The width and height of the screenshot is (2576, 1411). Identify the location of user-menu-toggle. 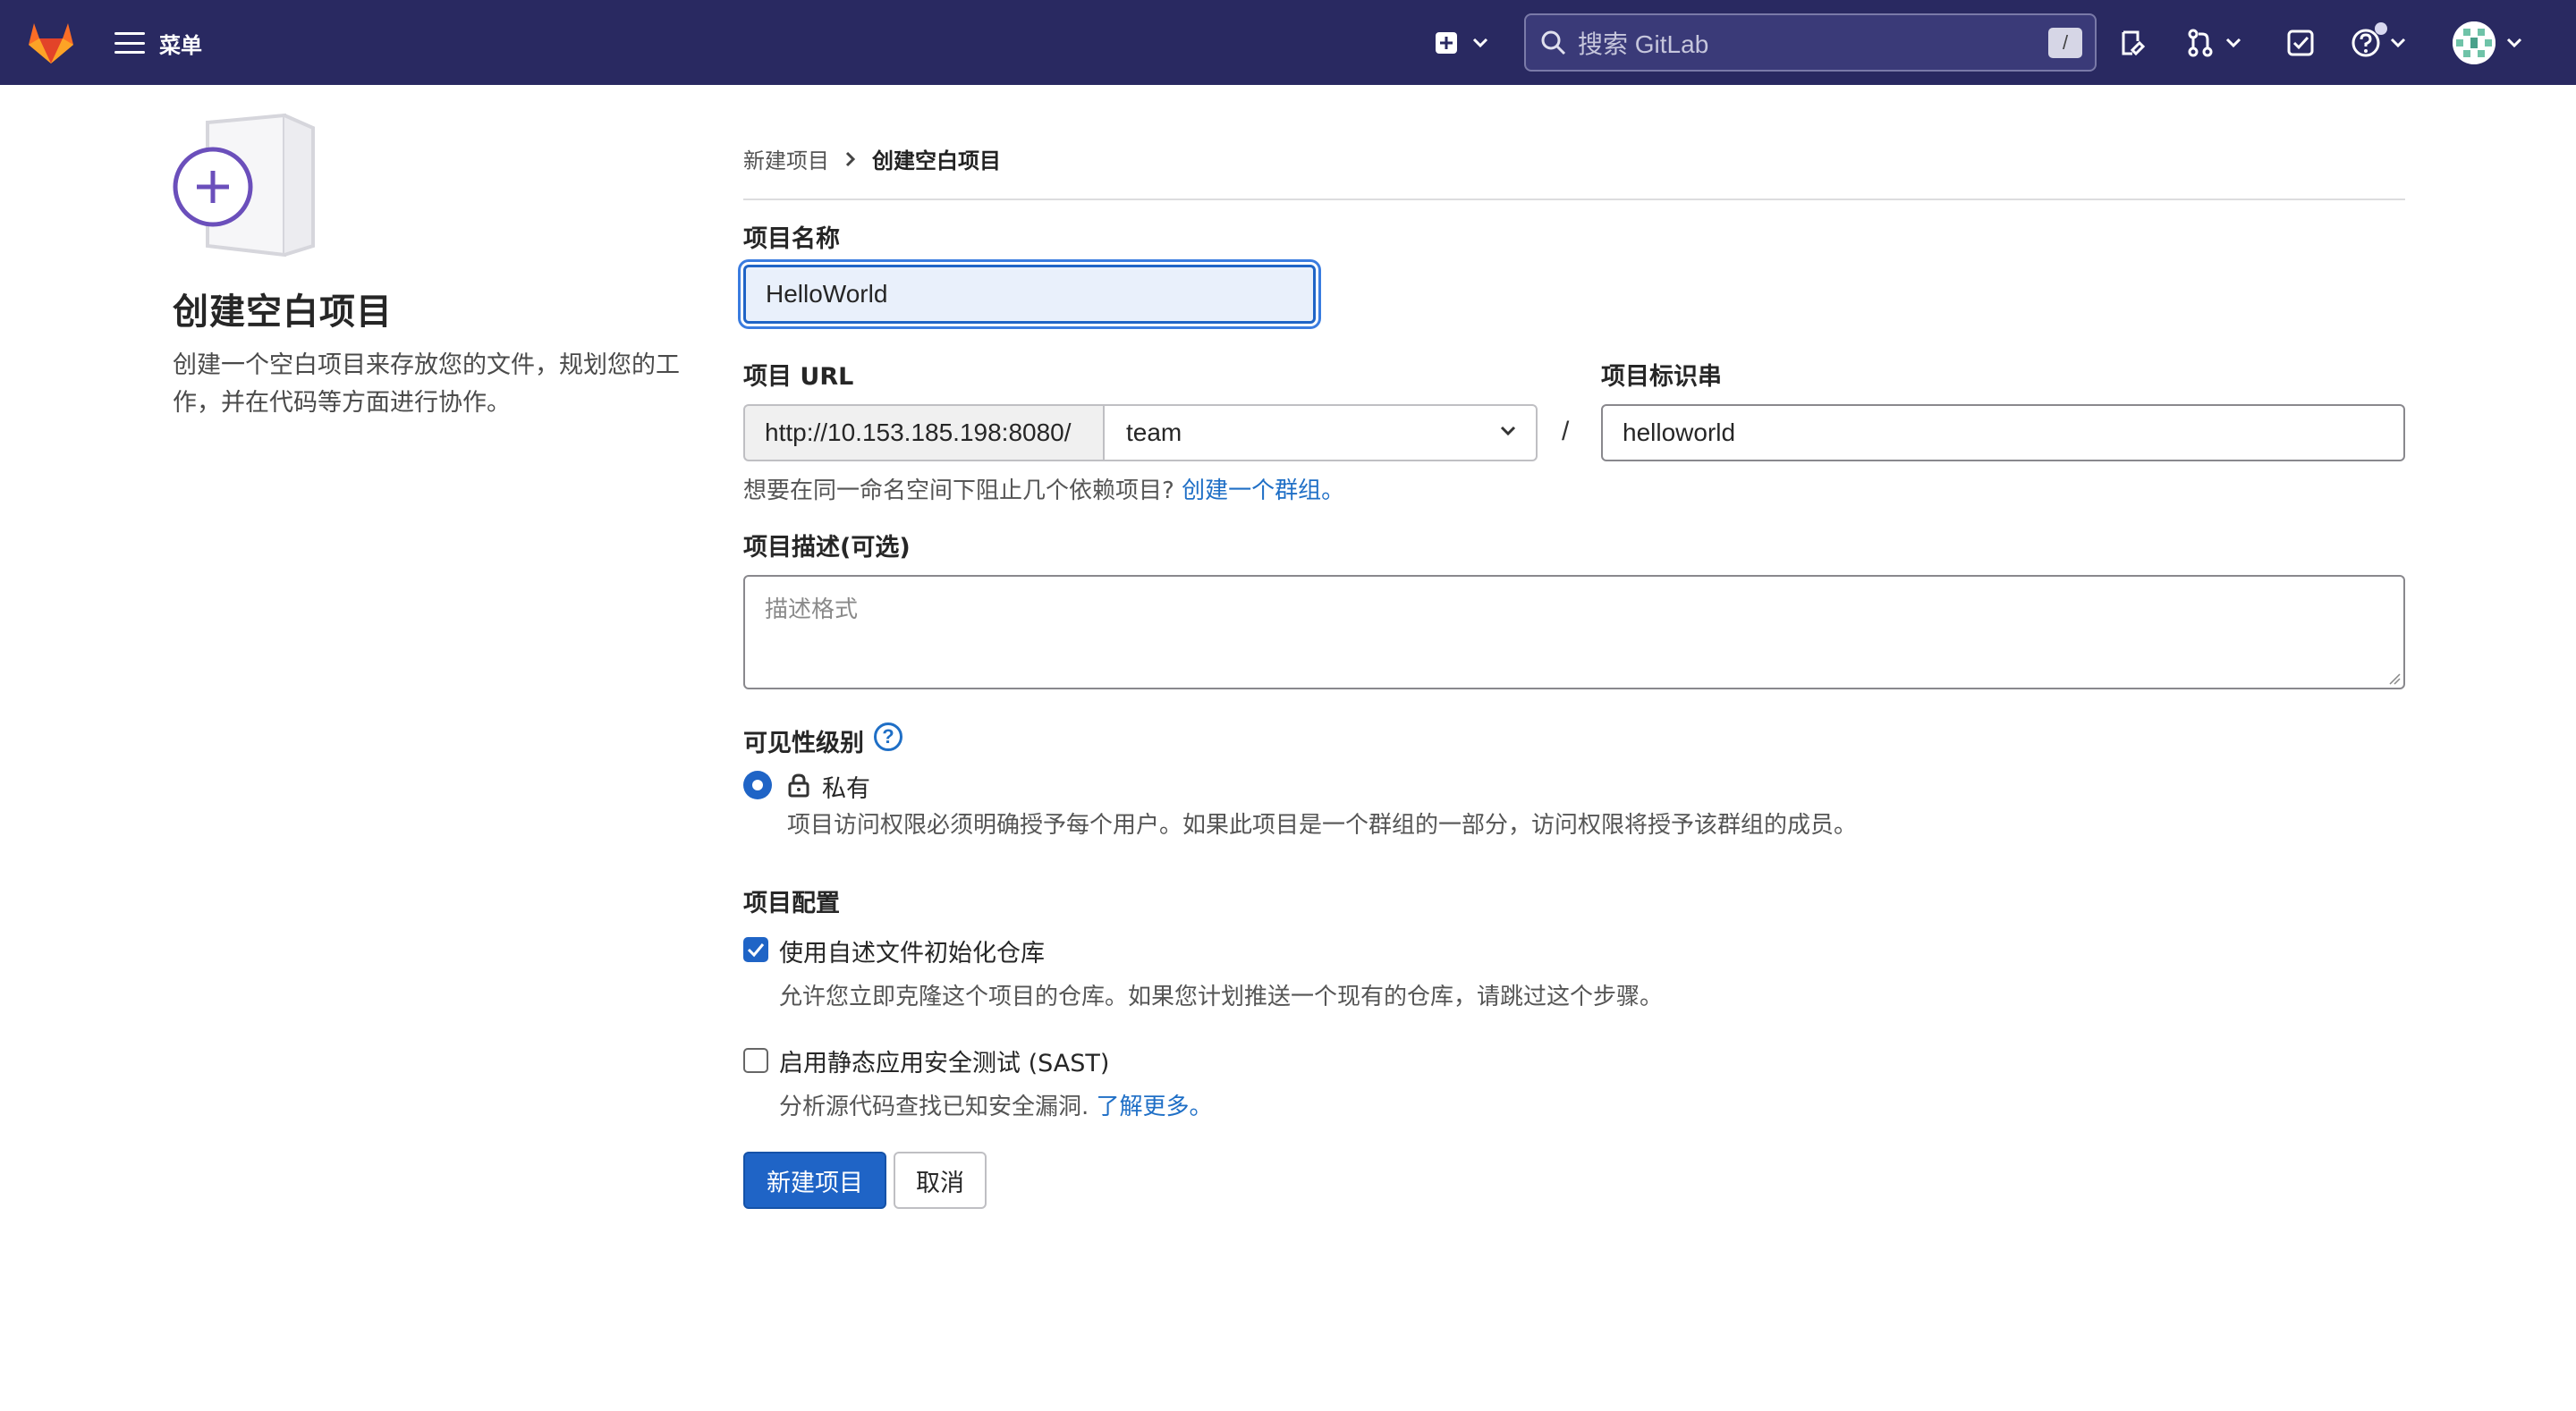
(2514, 43).